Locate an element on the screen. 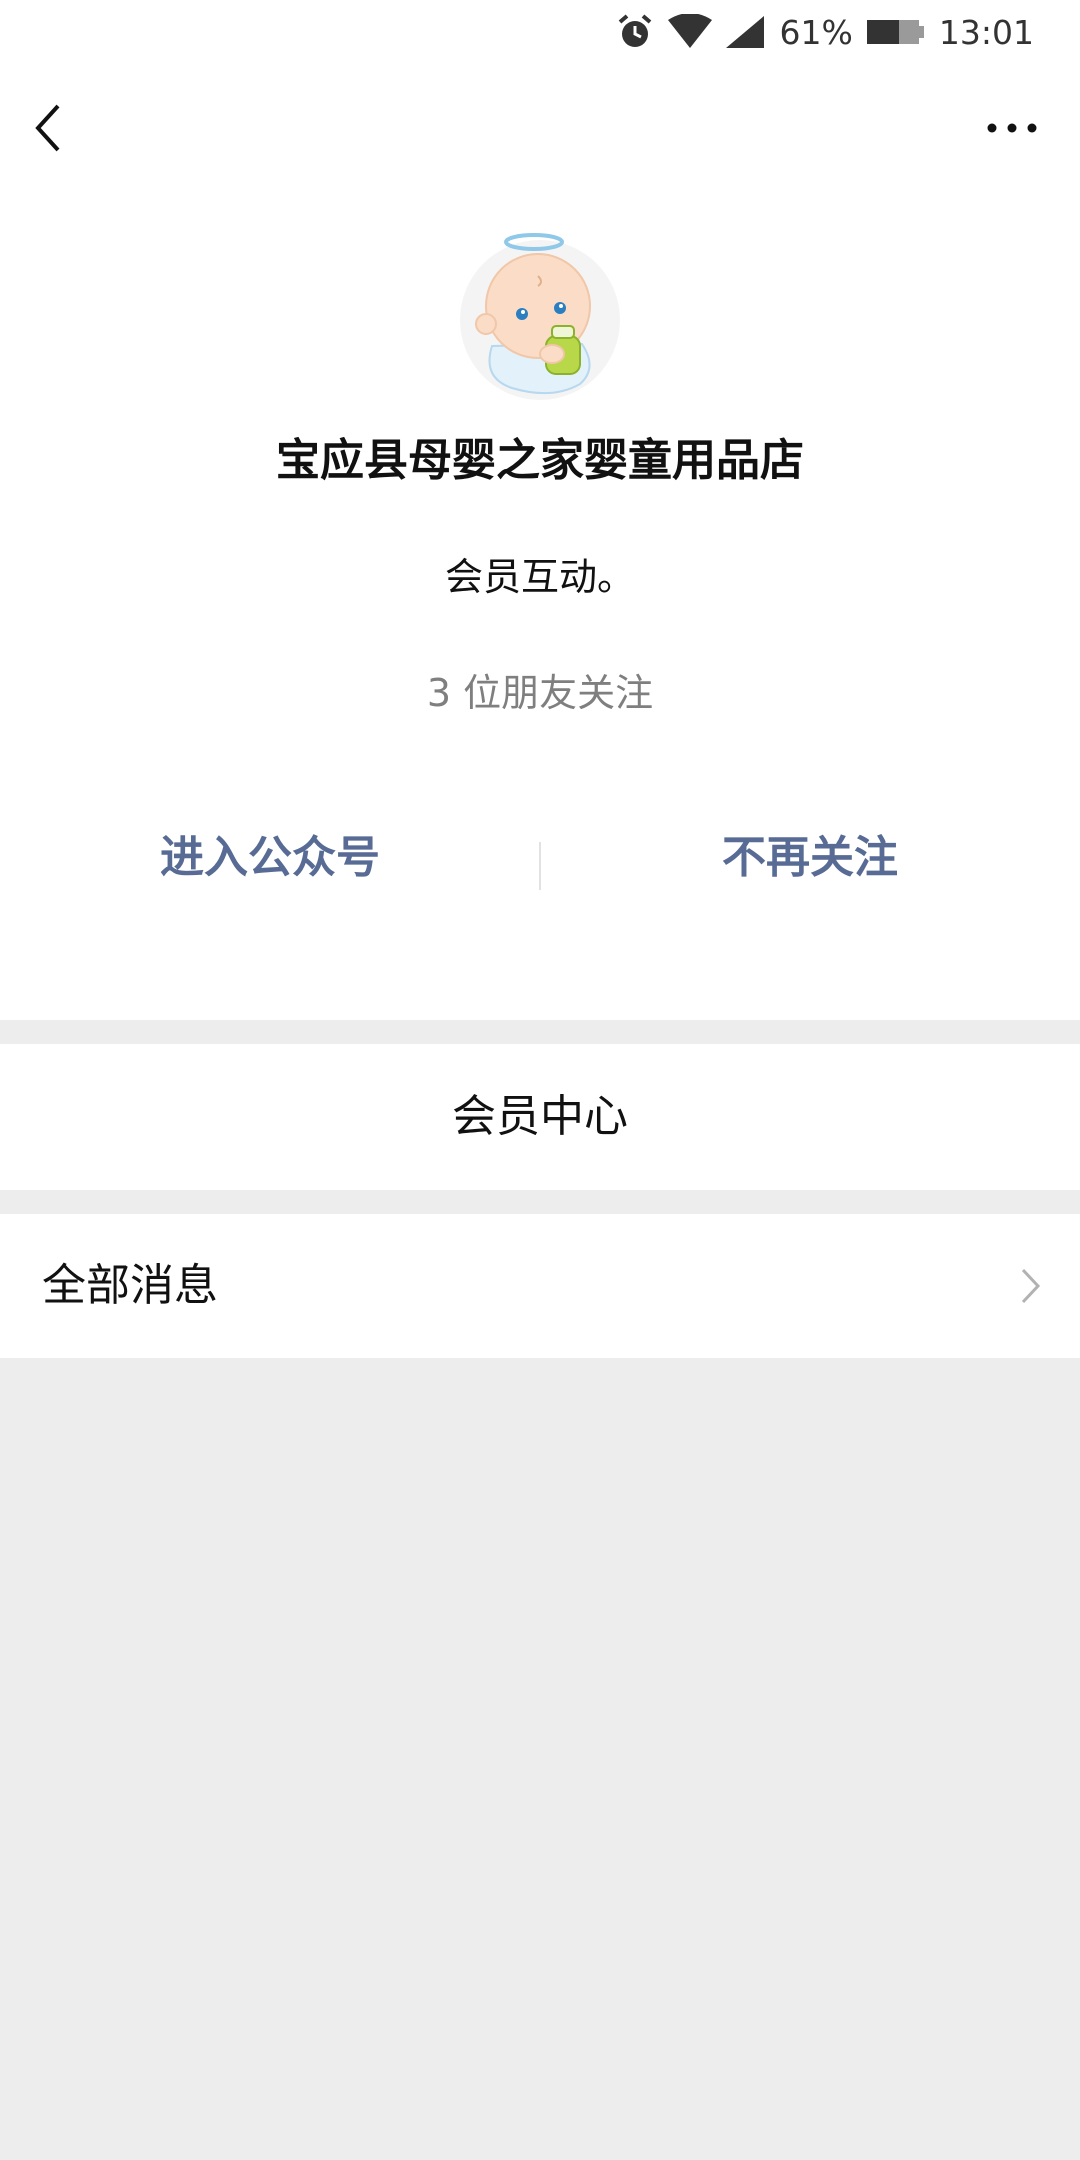 The height and width of the screenshot is (2160, 1080). all-messages-row: 全部消息 is located at coordinates (540, 1286).